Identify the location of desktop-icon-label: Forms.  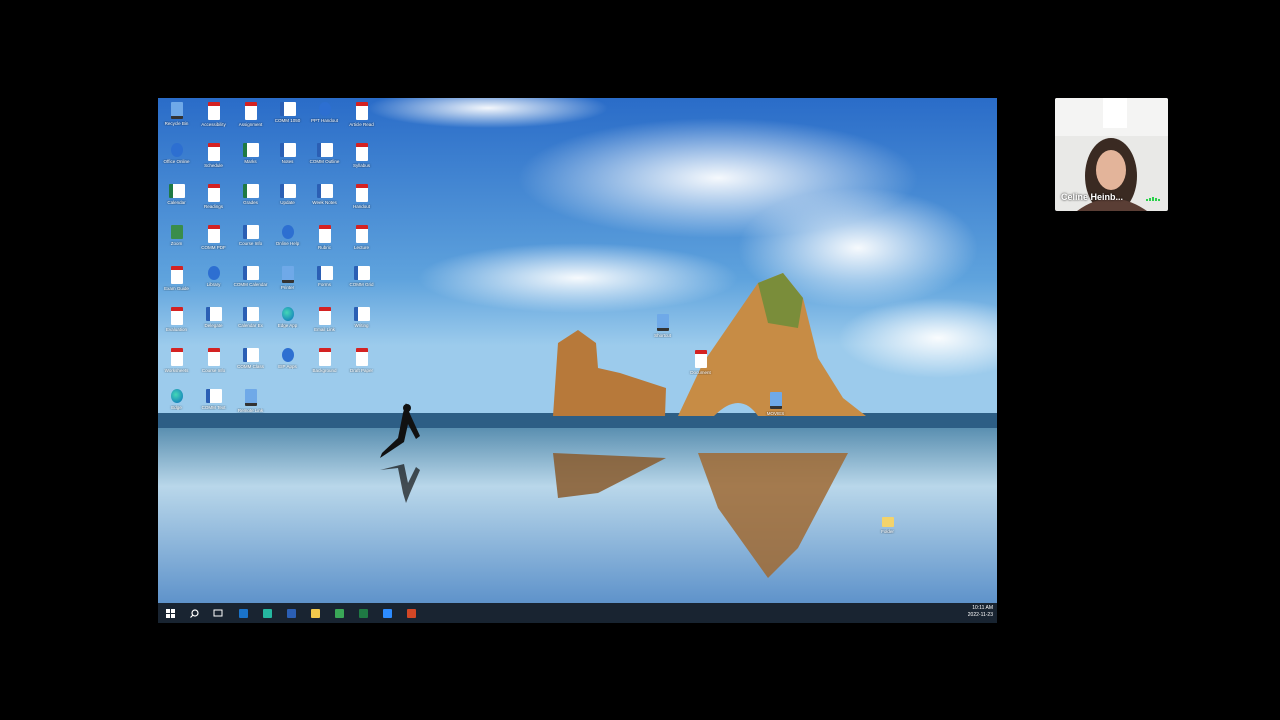
(324, 284).